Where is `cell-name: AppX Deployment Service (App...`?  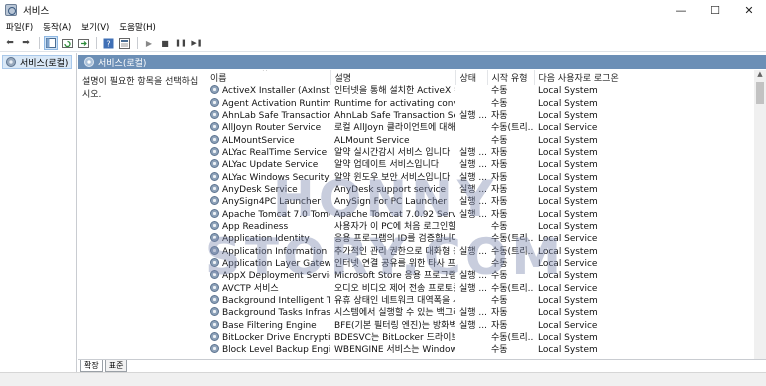 cell-name: AppX Deployment Service (App... is located at coordinates (268, 276).